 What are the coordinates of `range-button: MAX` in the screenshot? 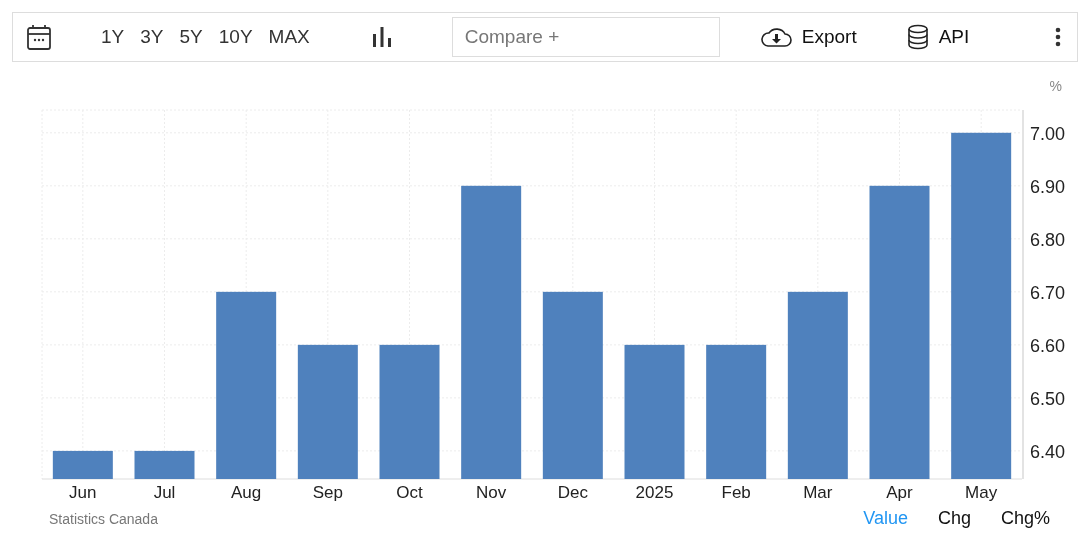 It's located at (289, 37).